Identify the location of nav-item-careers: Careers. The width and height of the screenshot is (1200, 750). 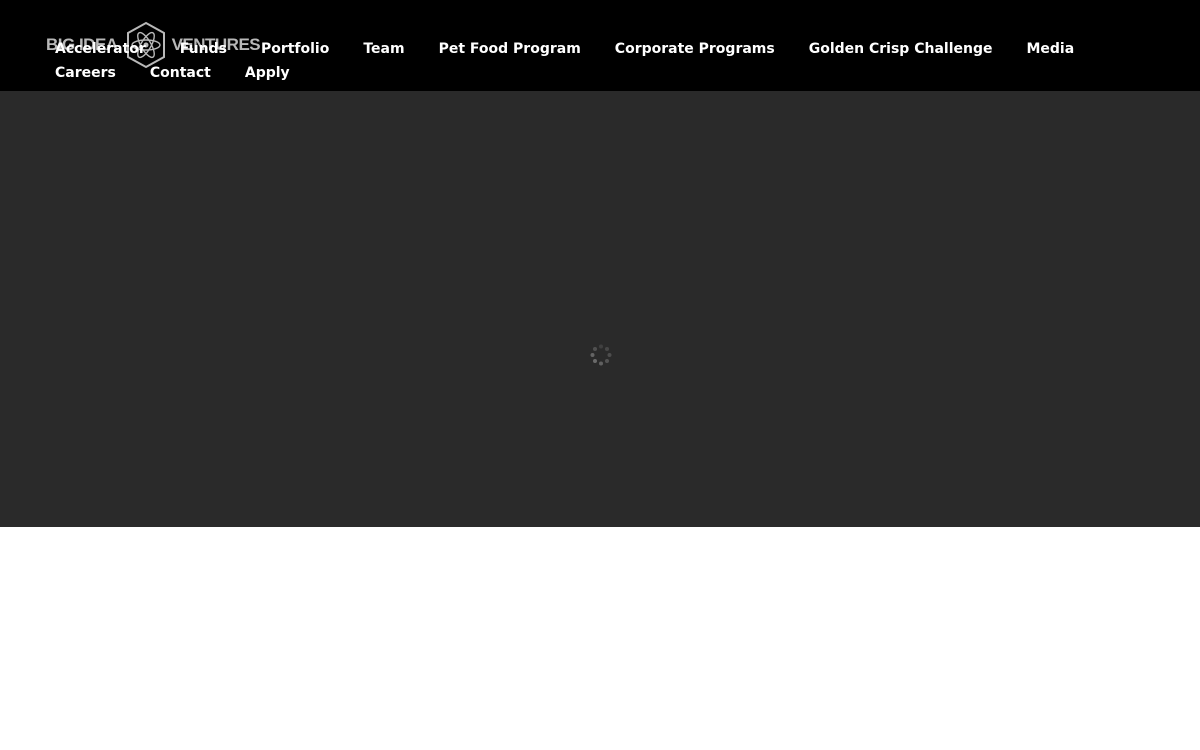
(85, 73).